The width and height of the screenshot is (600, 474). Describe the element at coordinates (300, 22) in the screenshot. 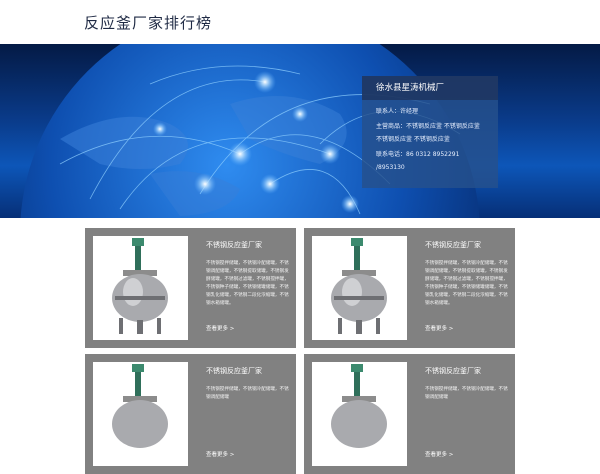

I see `site-header: 反应釜厂家排行榜` at that location.